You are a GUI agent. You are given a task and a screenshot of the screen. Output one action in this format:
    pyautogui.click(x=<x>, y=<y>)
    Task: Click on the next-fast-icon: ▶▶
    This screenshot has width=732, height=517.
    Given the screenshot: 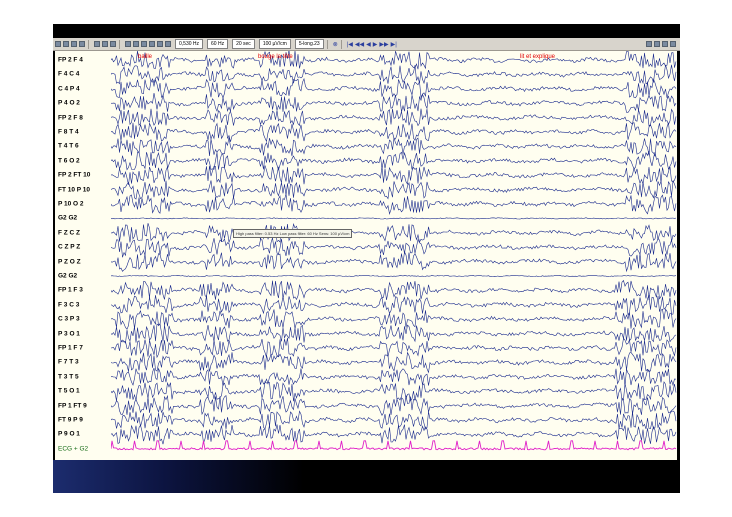 What is the action you would take?
    pyautogui.click(x=383, y=44)
    